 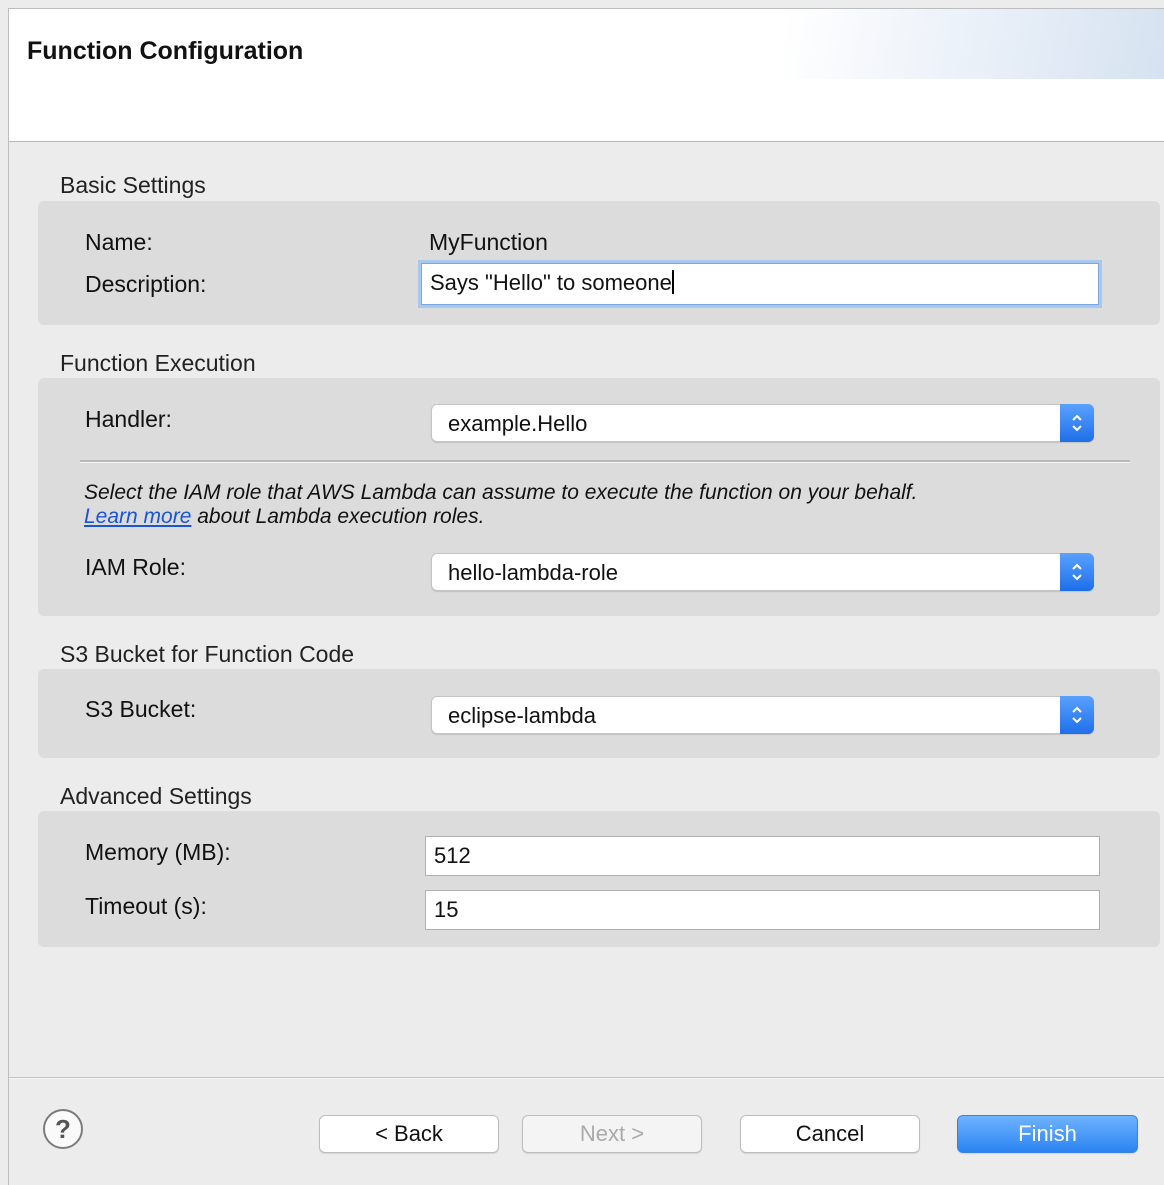 What do you see at coordinates (338, 516) in the screenshot?
I see `learn-more-suffix: about Lambda execution roles.` at bounding box center [338, 516].